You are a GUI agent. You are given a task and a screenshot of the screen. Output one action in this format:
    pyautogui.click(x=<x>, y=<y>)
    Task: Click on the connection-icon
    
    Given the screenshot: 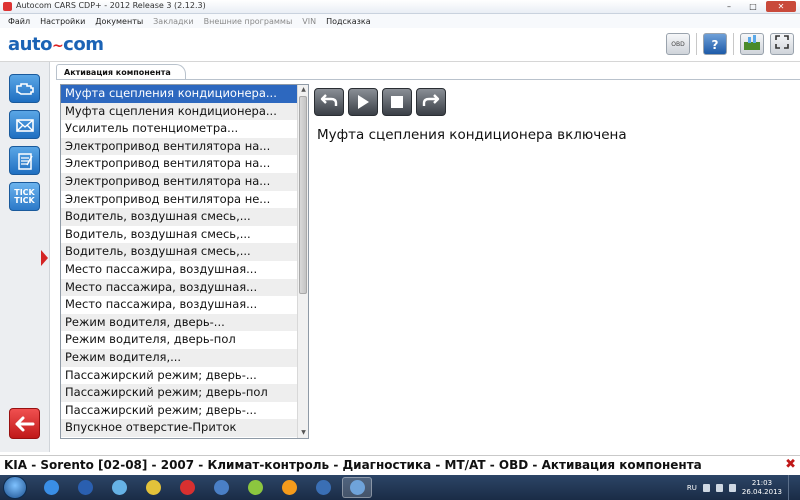 What is the action you would take?
    pyautogui.click(x=752, y=44)
    